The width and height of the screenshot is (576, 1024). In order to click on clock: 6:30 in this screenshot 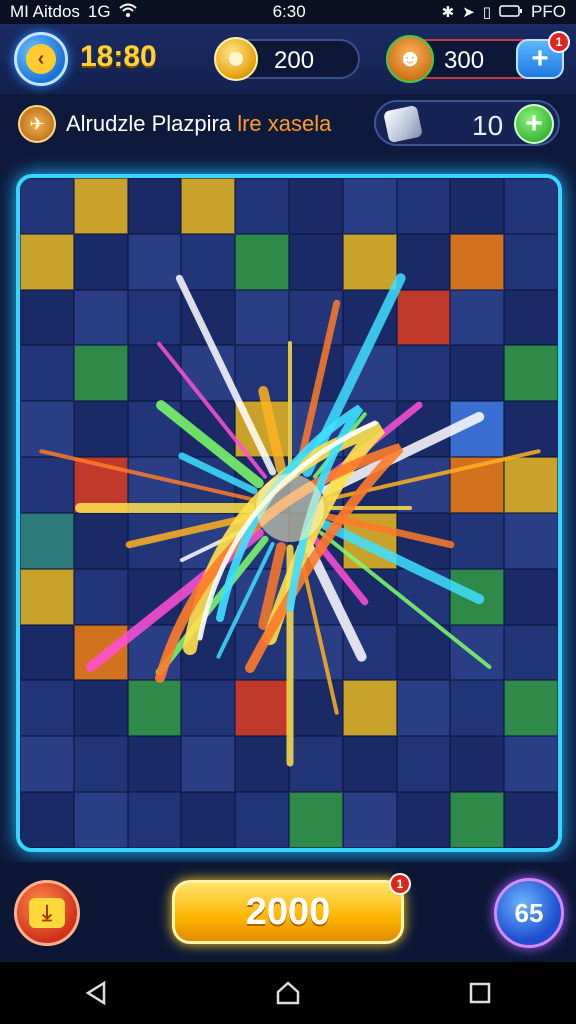, I will do `click(289, 11)`.